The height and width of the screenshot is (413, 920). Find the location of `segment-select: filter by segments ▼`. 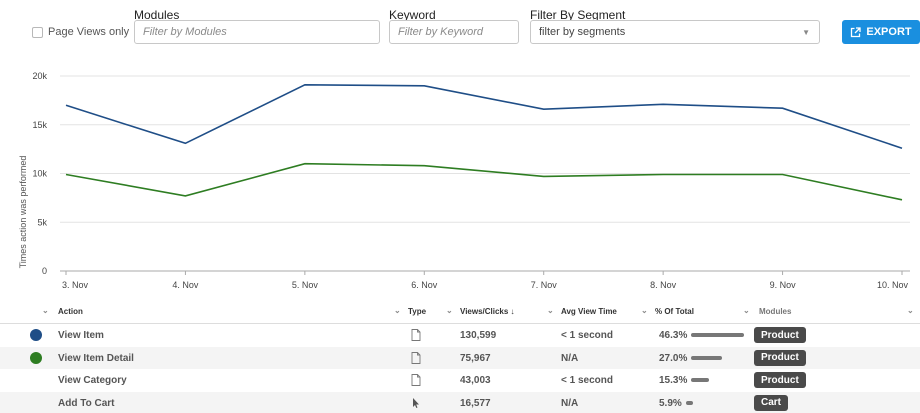

segment-select: filter by segments ▼ is located at coordinates (675, 32).